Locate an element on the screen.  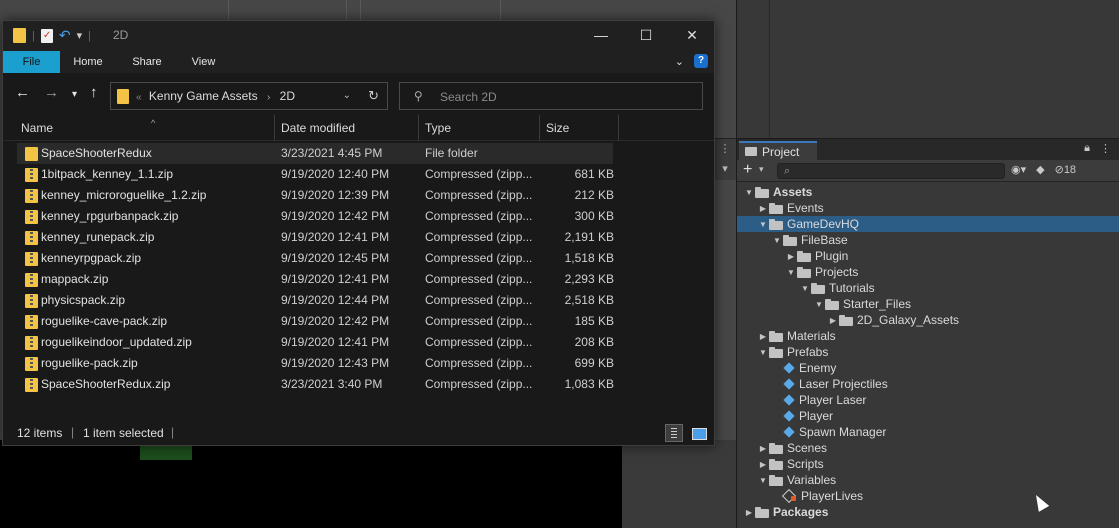
help-icon: ? is located at coordinates (701, 61).